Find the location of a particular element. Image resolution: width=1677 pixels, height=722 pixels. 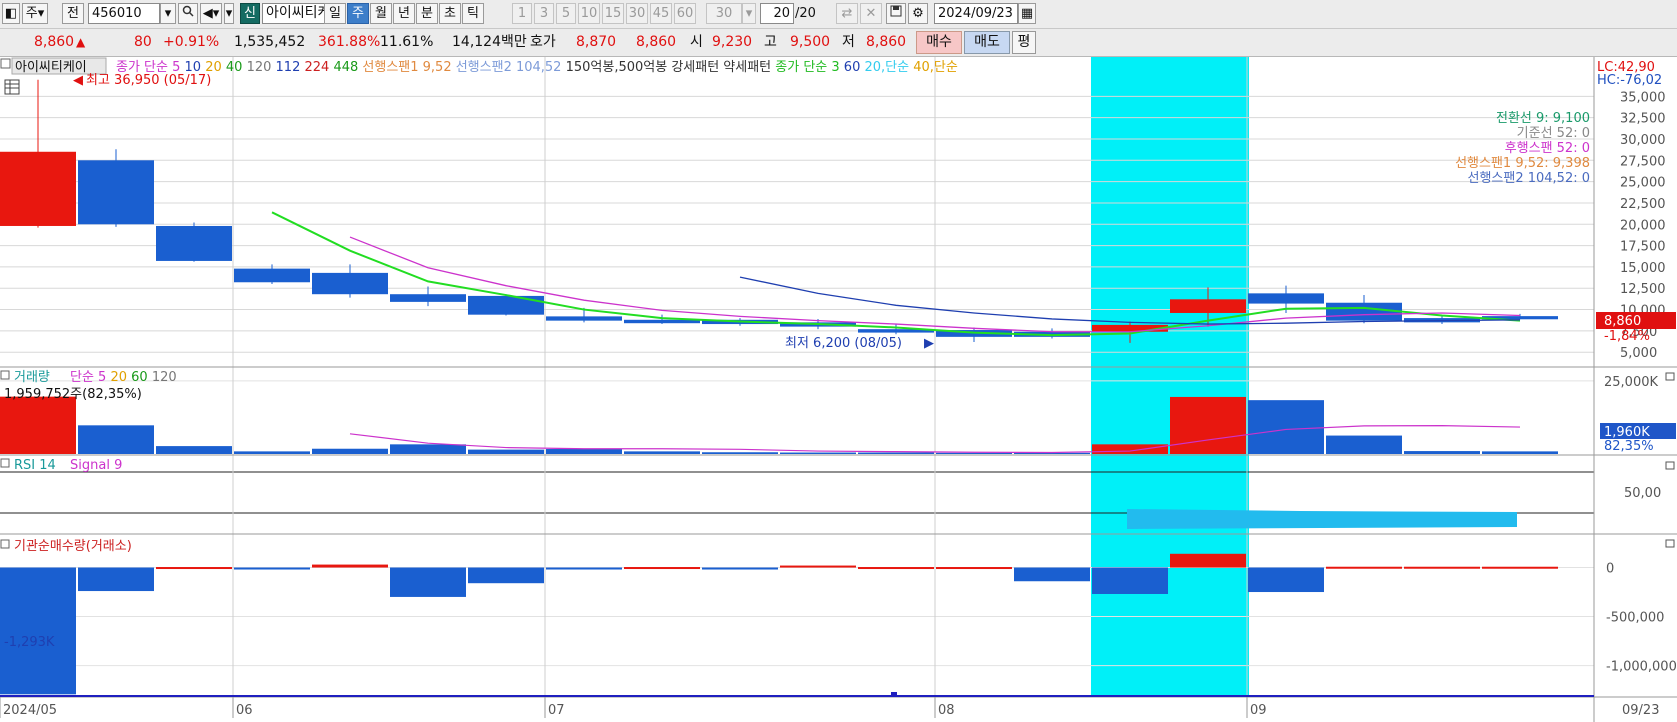

code-dropdown-icon: ▾ is located at coordinates (168, 13).